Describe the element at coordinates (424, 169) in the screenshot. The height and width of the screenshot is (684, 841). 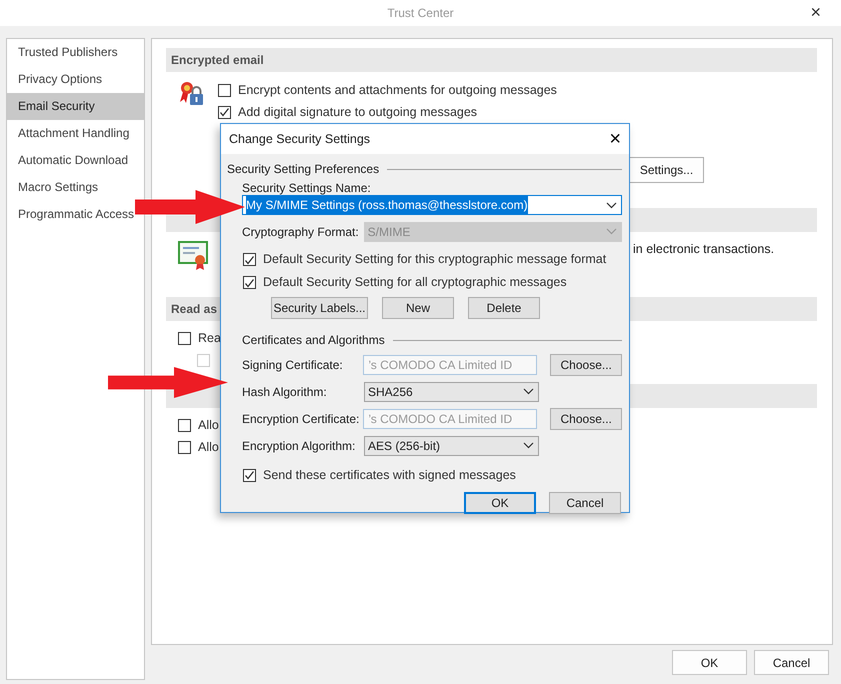
I see `group-heading: Security Setting Preferences` at that location.